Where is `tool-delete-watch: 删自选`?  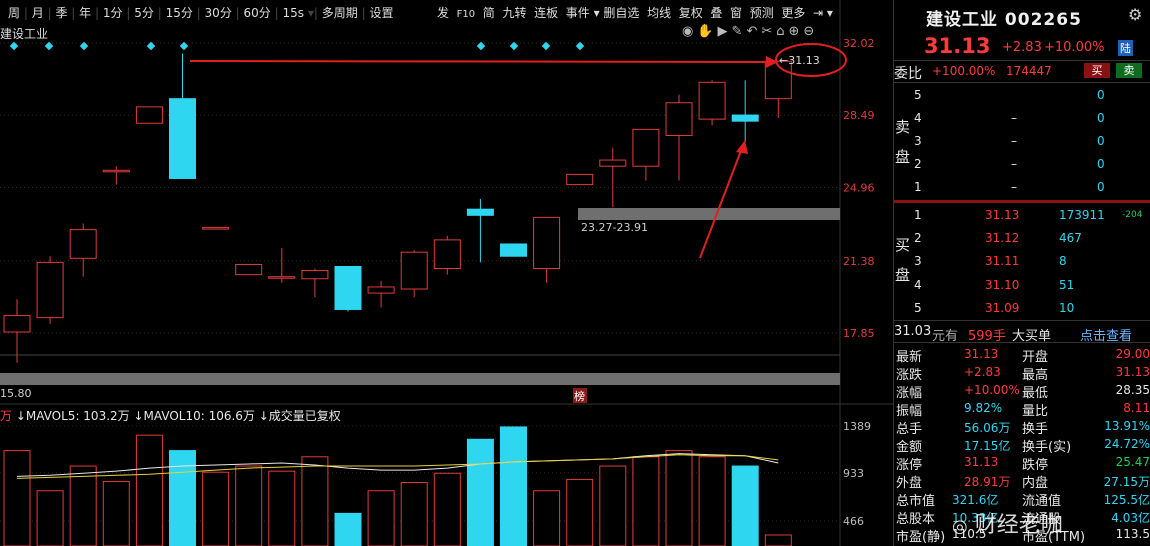 tool-delete-watch: 删自选 is located at coordinates (621, 13).